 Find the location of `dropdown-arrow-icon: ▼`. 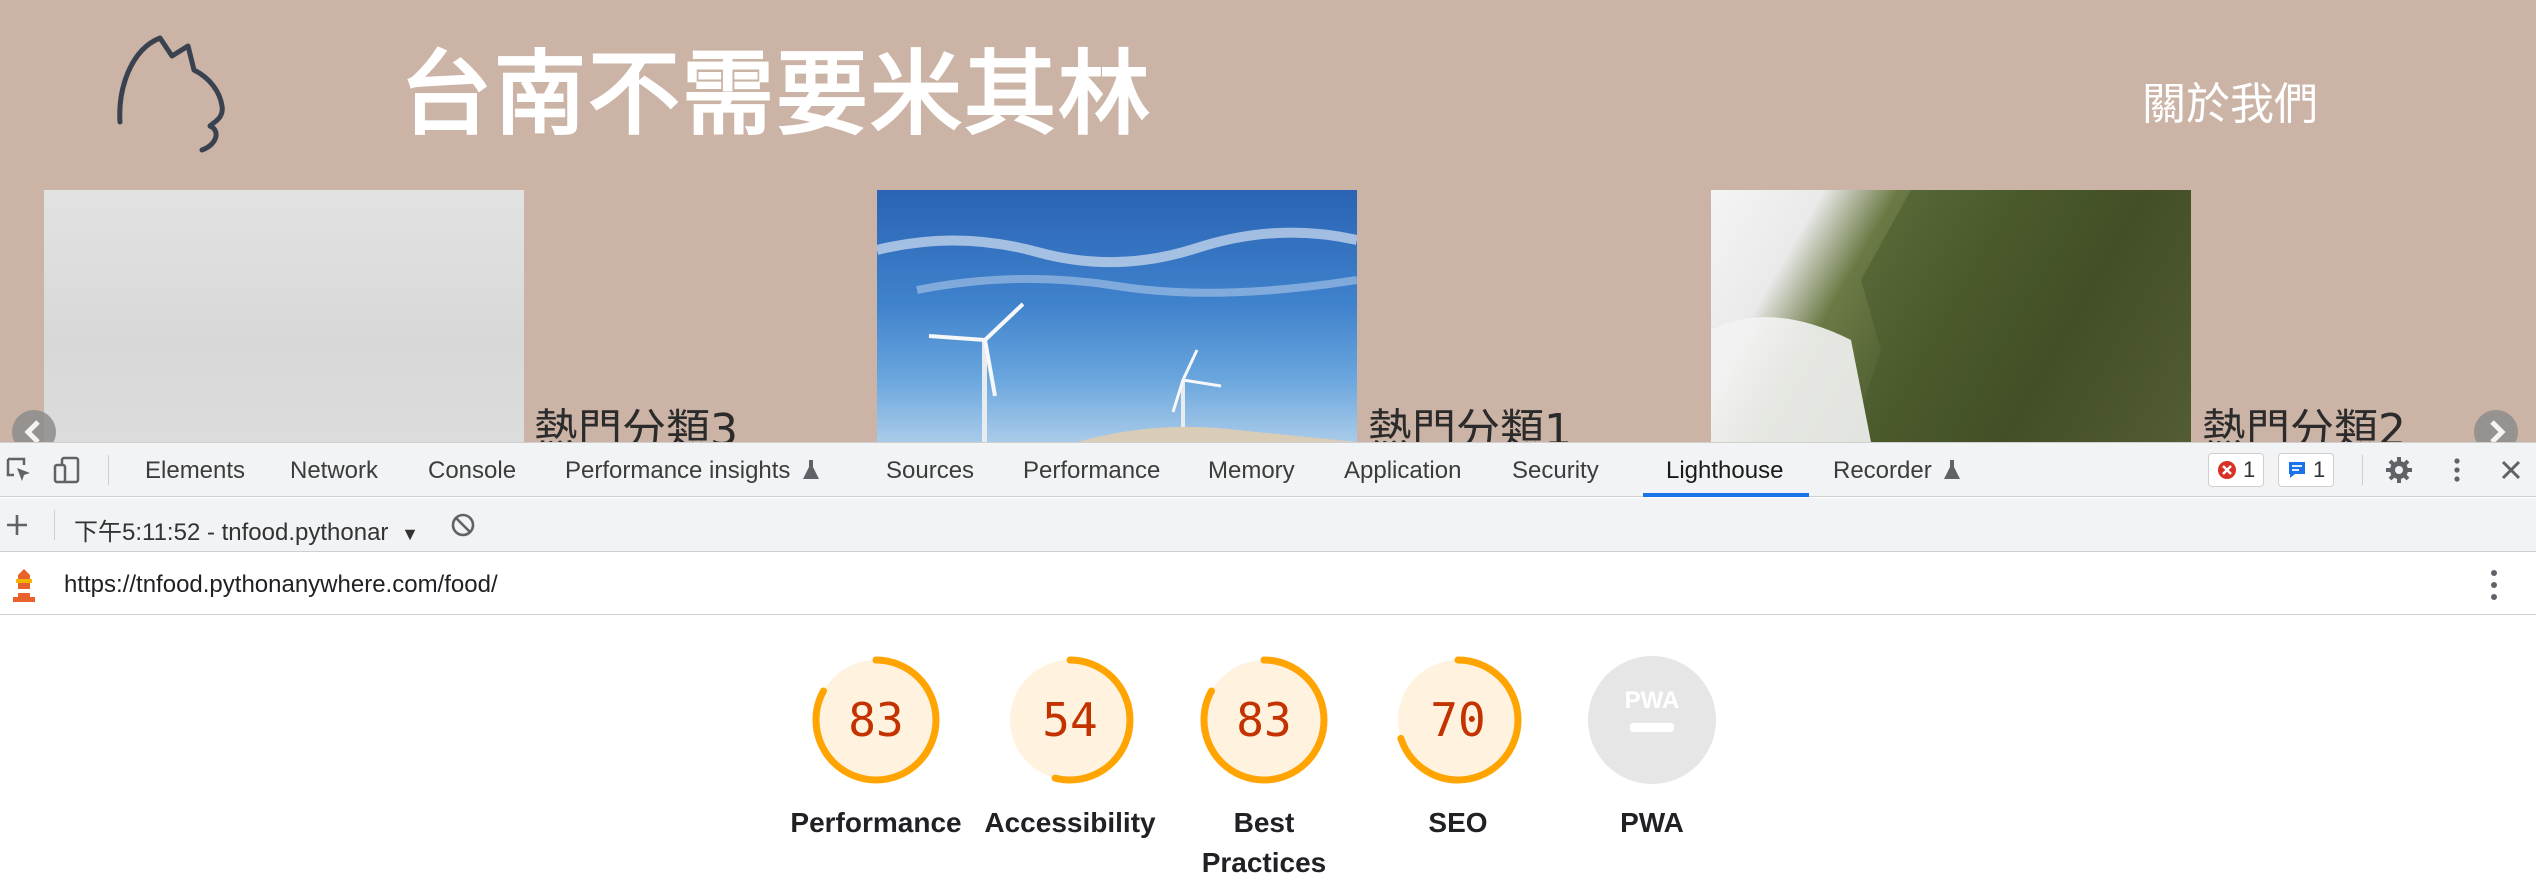

dropdown-arrow-icon: ▼ is located at coordinates (410, 534).